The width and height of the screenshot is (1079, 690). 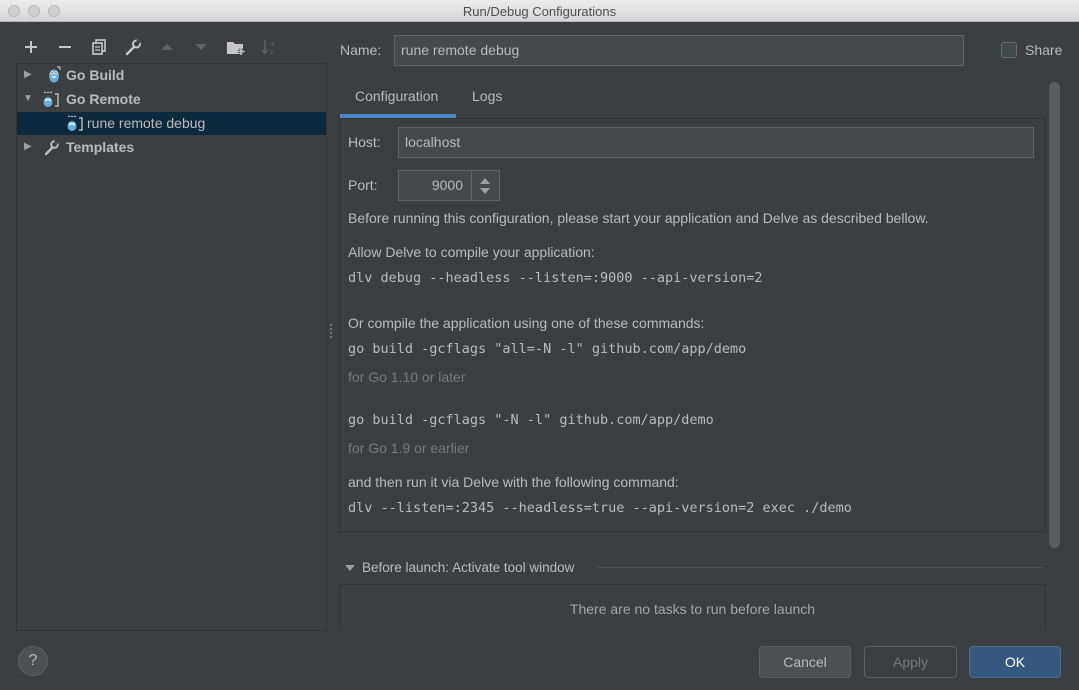 What do you see at coordinates (487, 103) in the screenshot?
I see `tab-logs: Logs` at bounding box center [487, 103].